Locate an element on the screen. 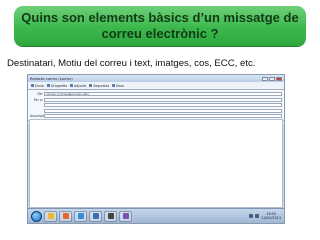 This screenshot has width=320, height=240. taskbar-media is located at coordinates (80, 216).